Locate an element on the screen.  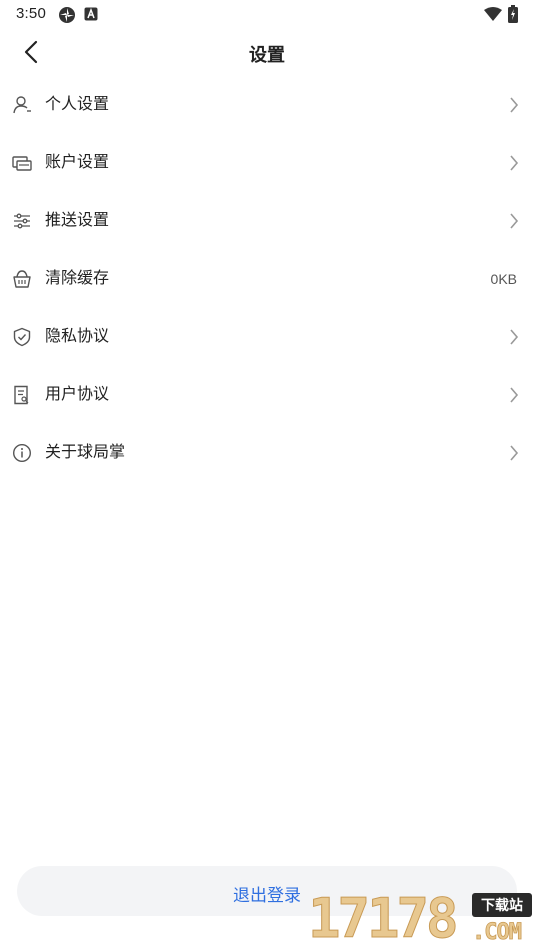
watermark-domain: .COM is located at coordinates (497, 933).